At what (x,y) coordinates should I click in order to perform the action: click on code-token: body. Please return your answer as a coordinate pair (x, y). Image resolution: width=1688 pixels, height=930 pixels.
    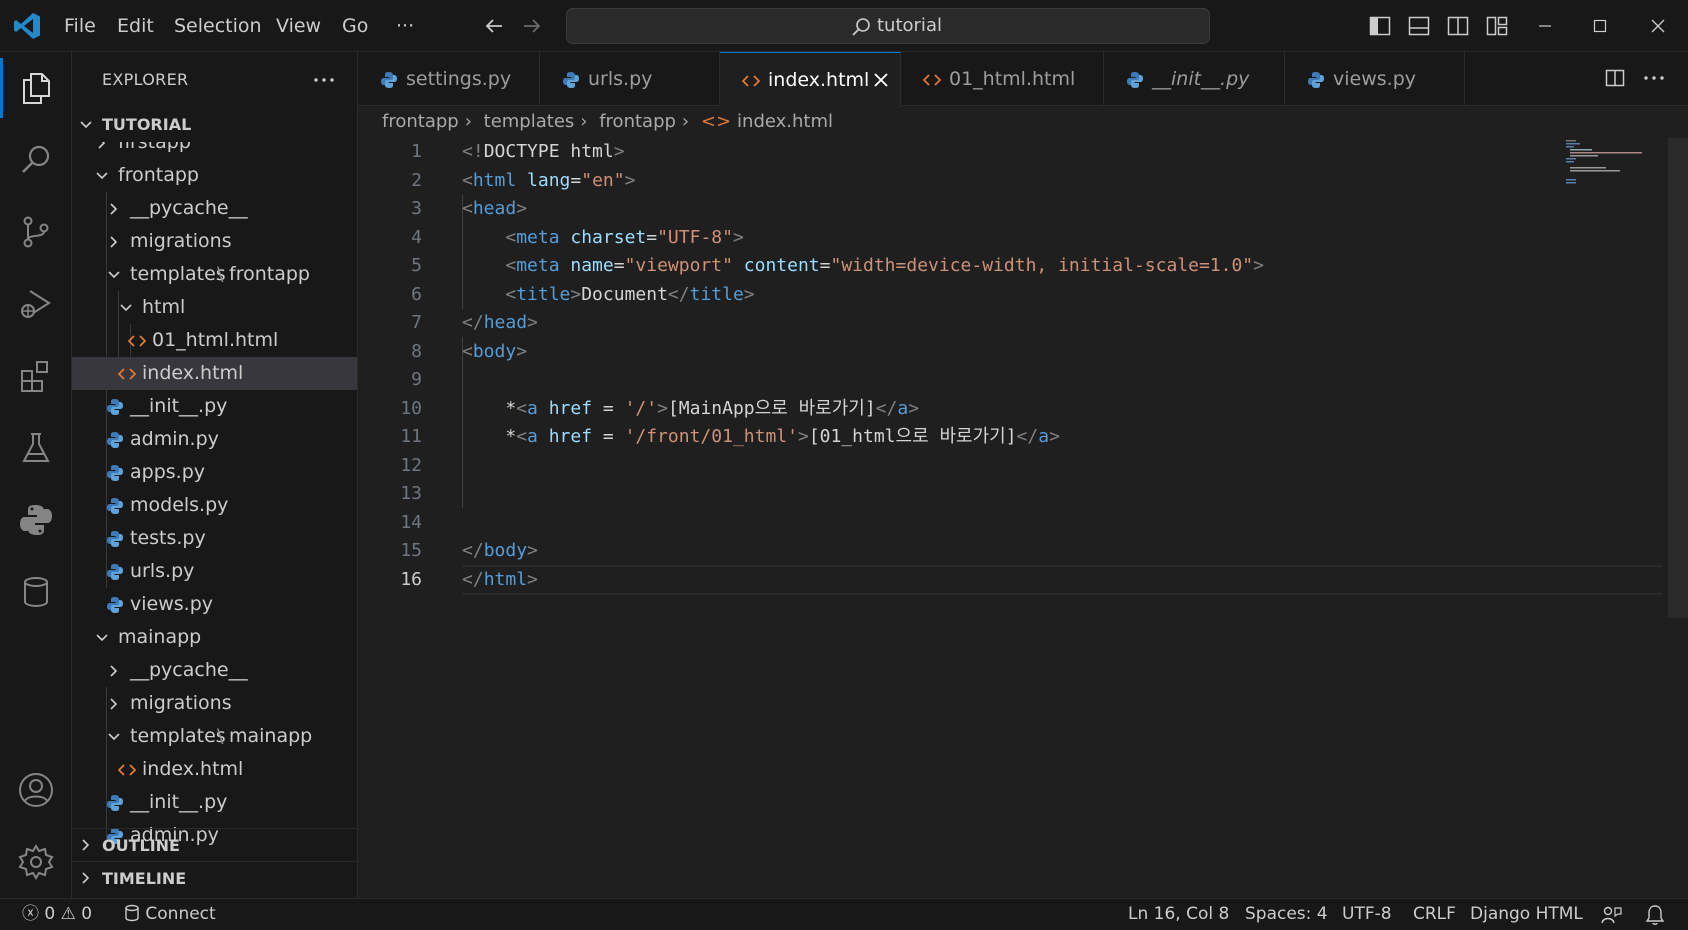
    Looking at the image, I should click on (494, 351).